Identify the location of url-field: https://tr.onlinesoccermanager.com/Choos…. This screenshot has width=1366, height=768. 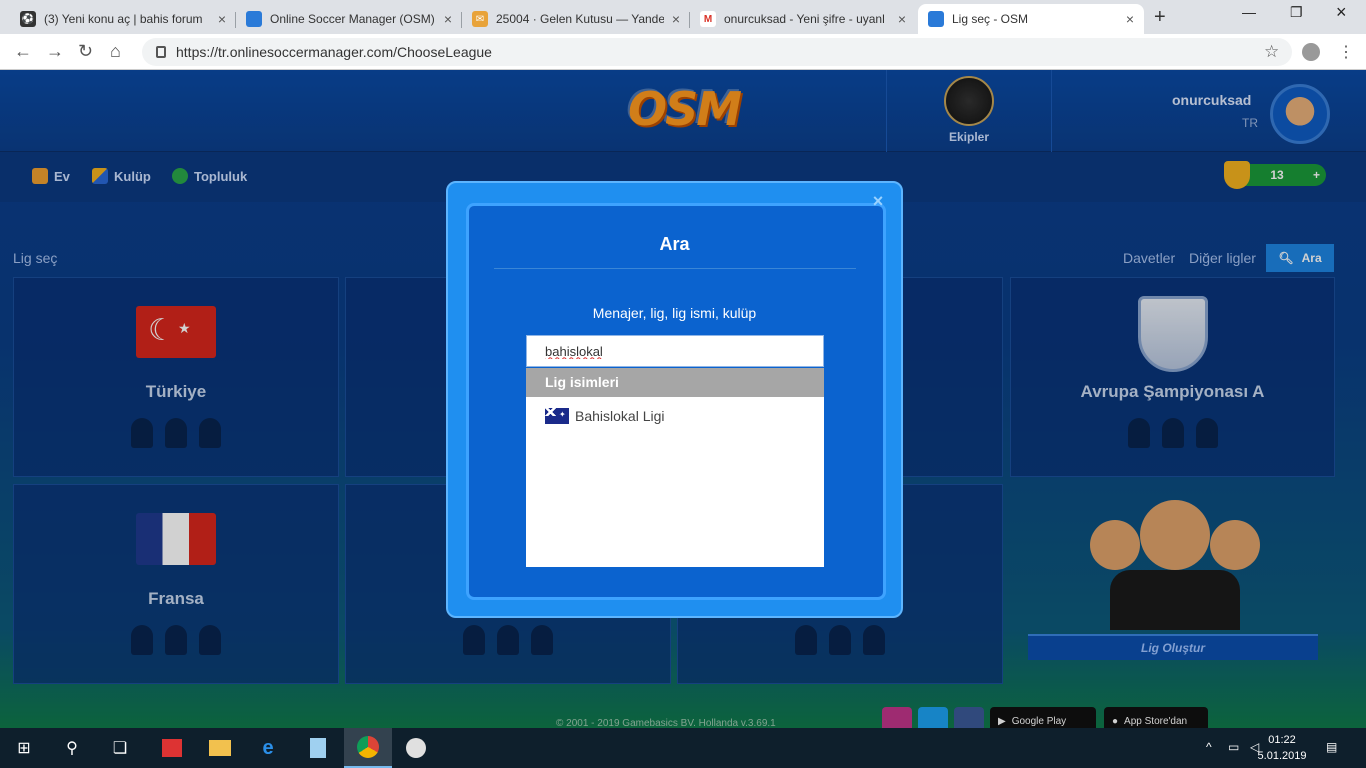
(717, 52).